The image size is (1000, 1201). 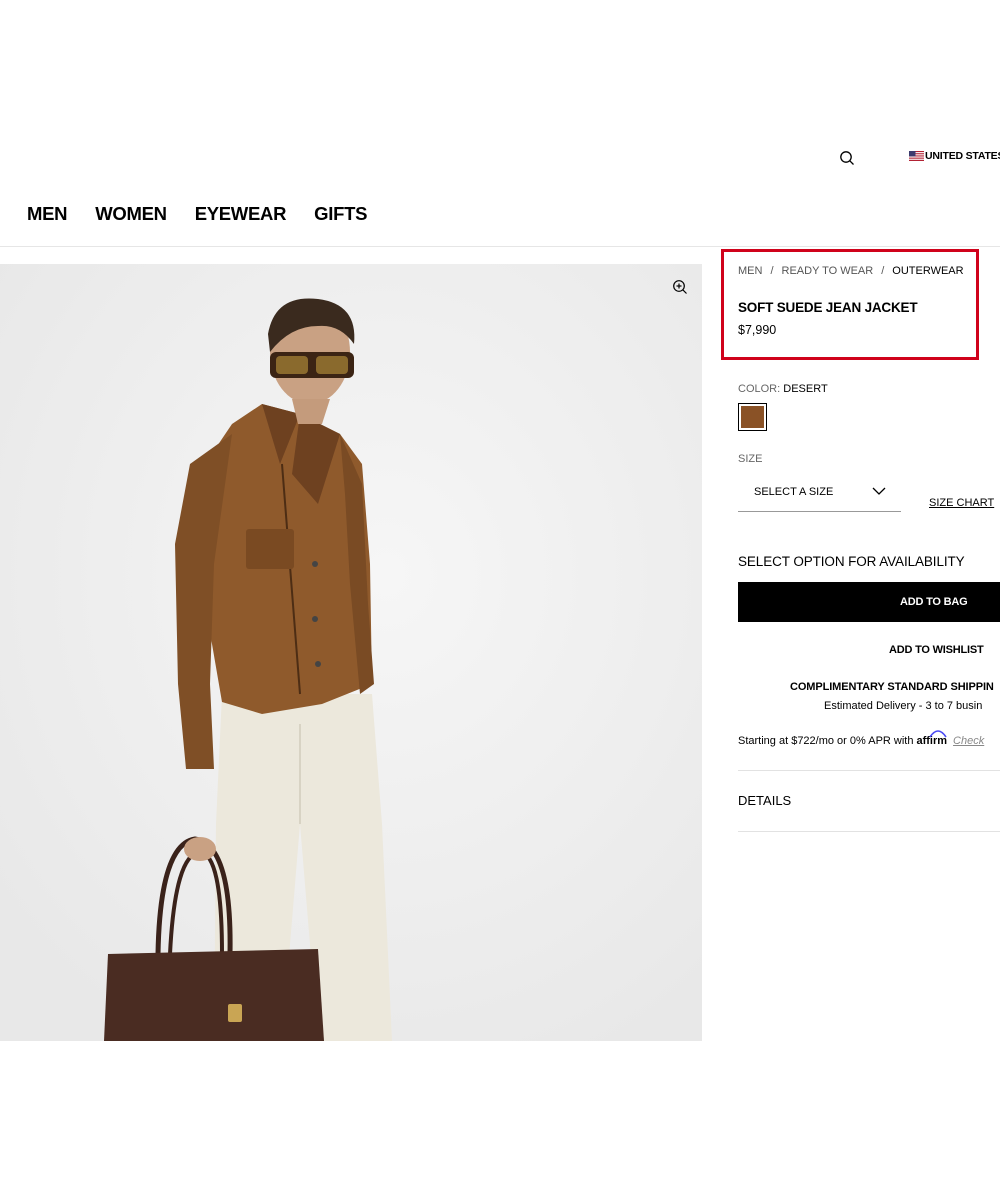 What do you see at coordinates (826, 741) in the screenshot?
I see `financing-text: Starting at $722/mo or 0% APR with` at bounding box center [826, 741].